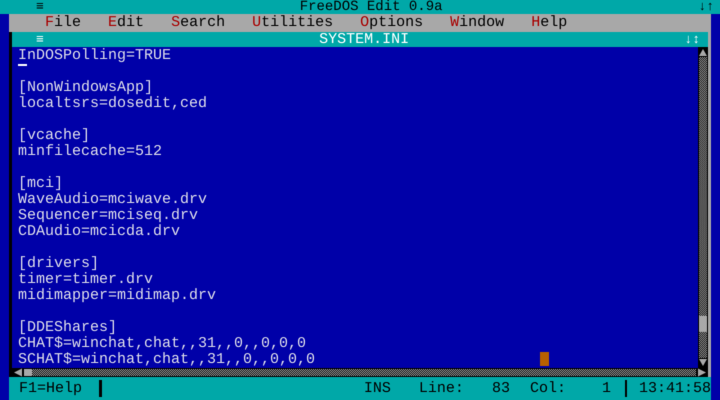 This screenshot has height=400, width=720. I want to click on text-line: [DDEShares], so click(68, 328).